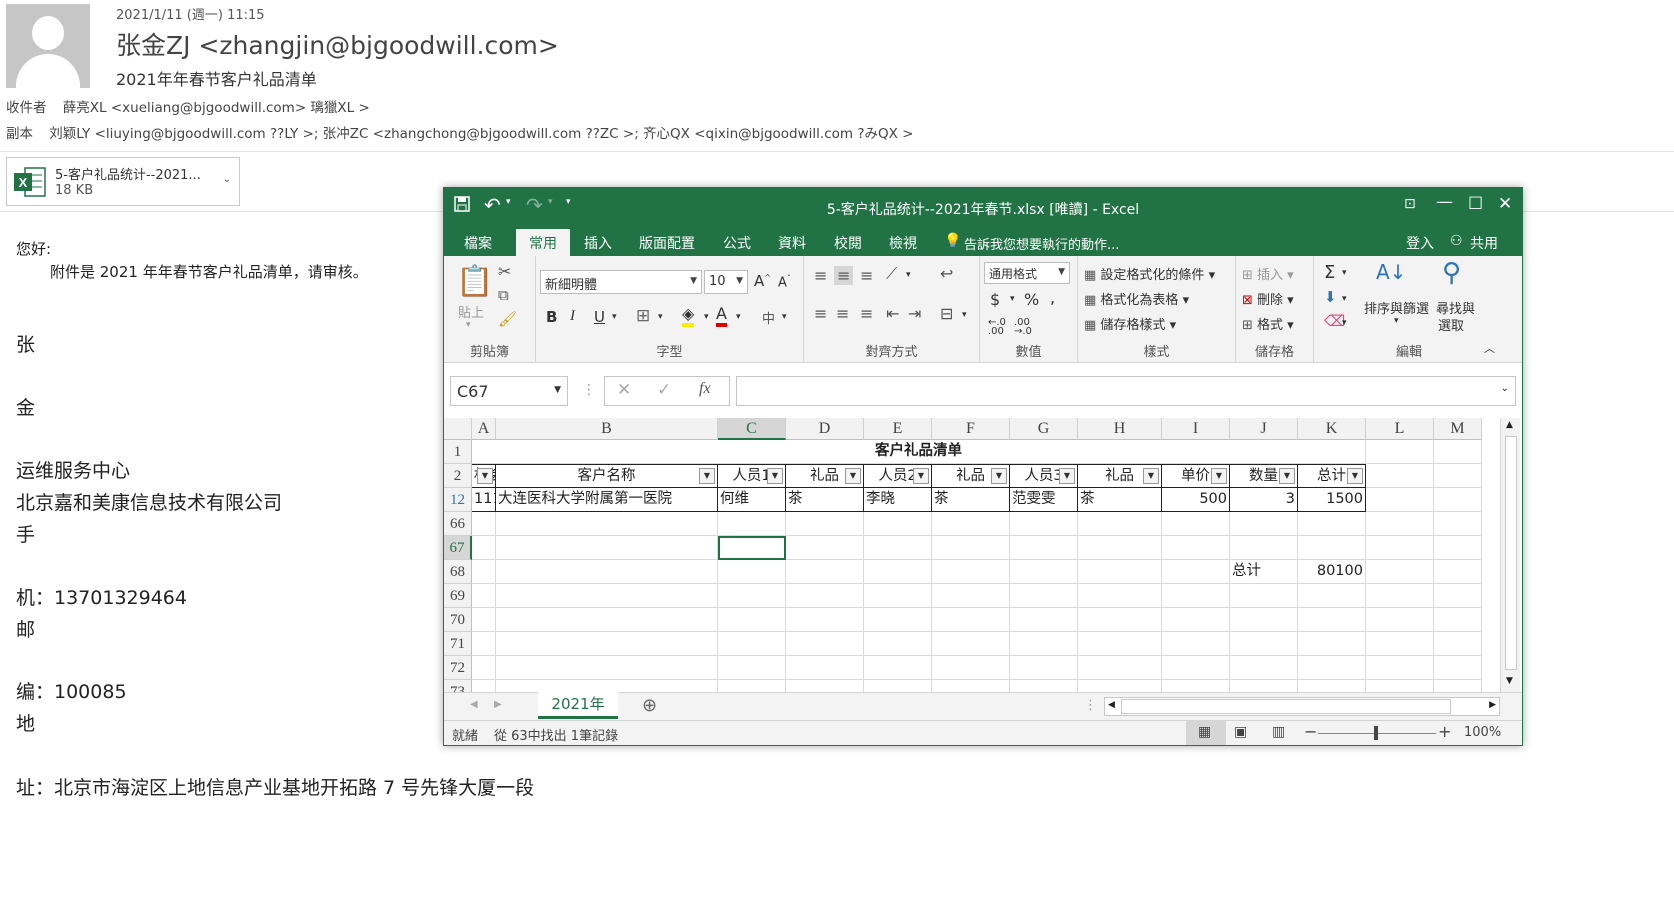 Image resolution: width=1674 pixels, height=901 pixels. Describe the element at coordinates (607, 500) in the screenshot. I see `data-cell: 大连医科大学附属第一医院` at that location.